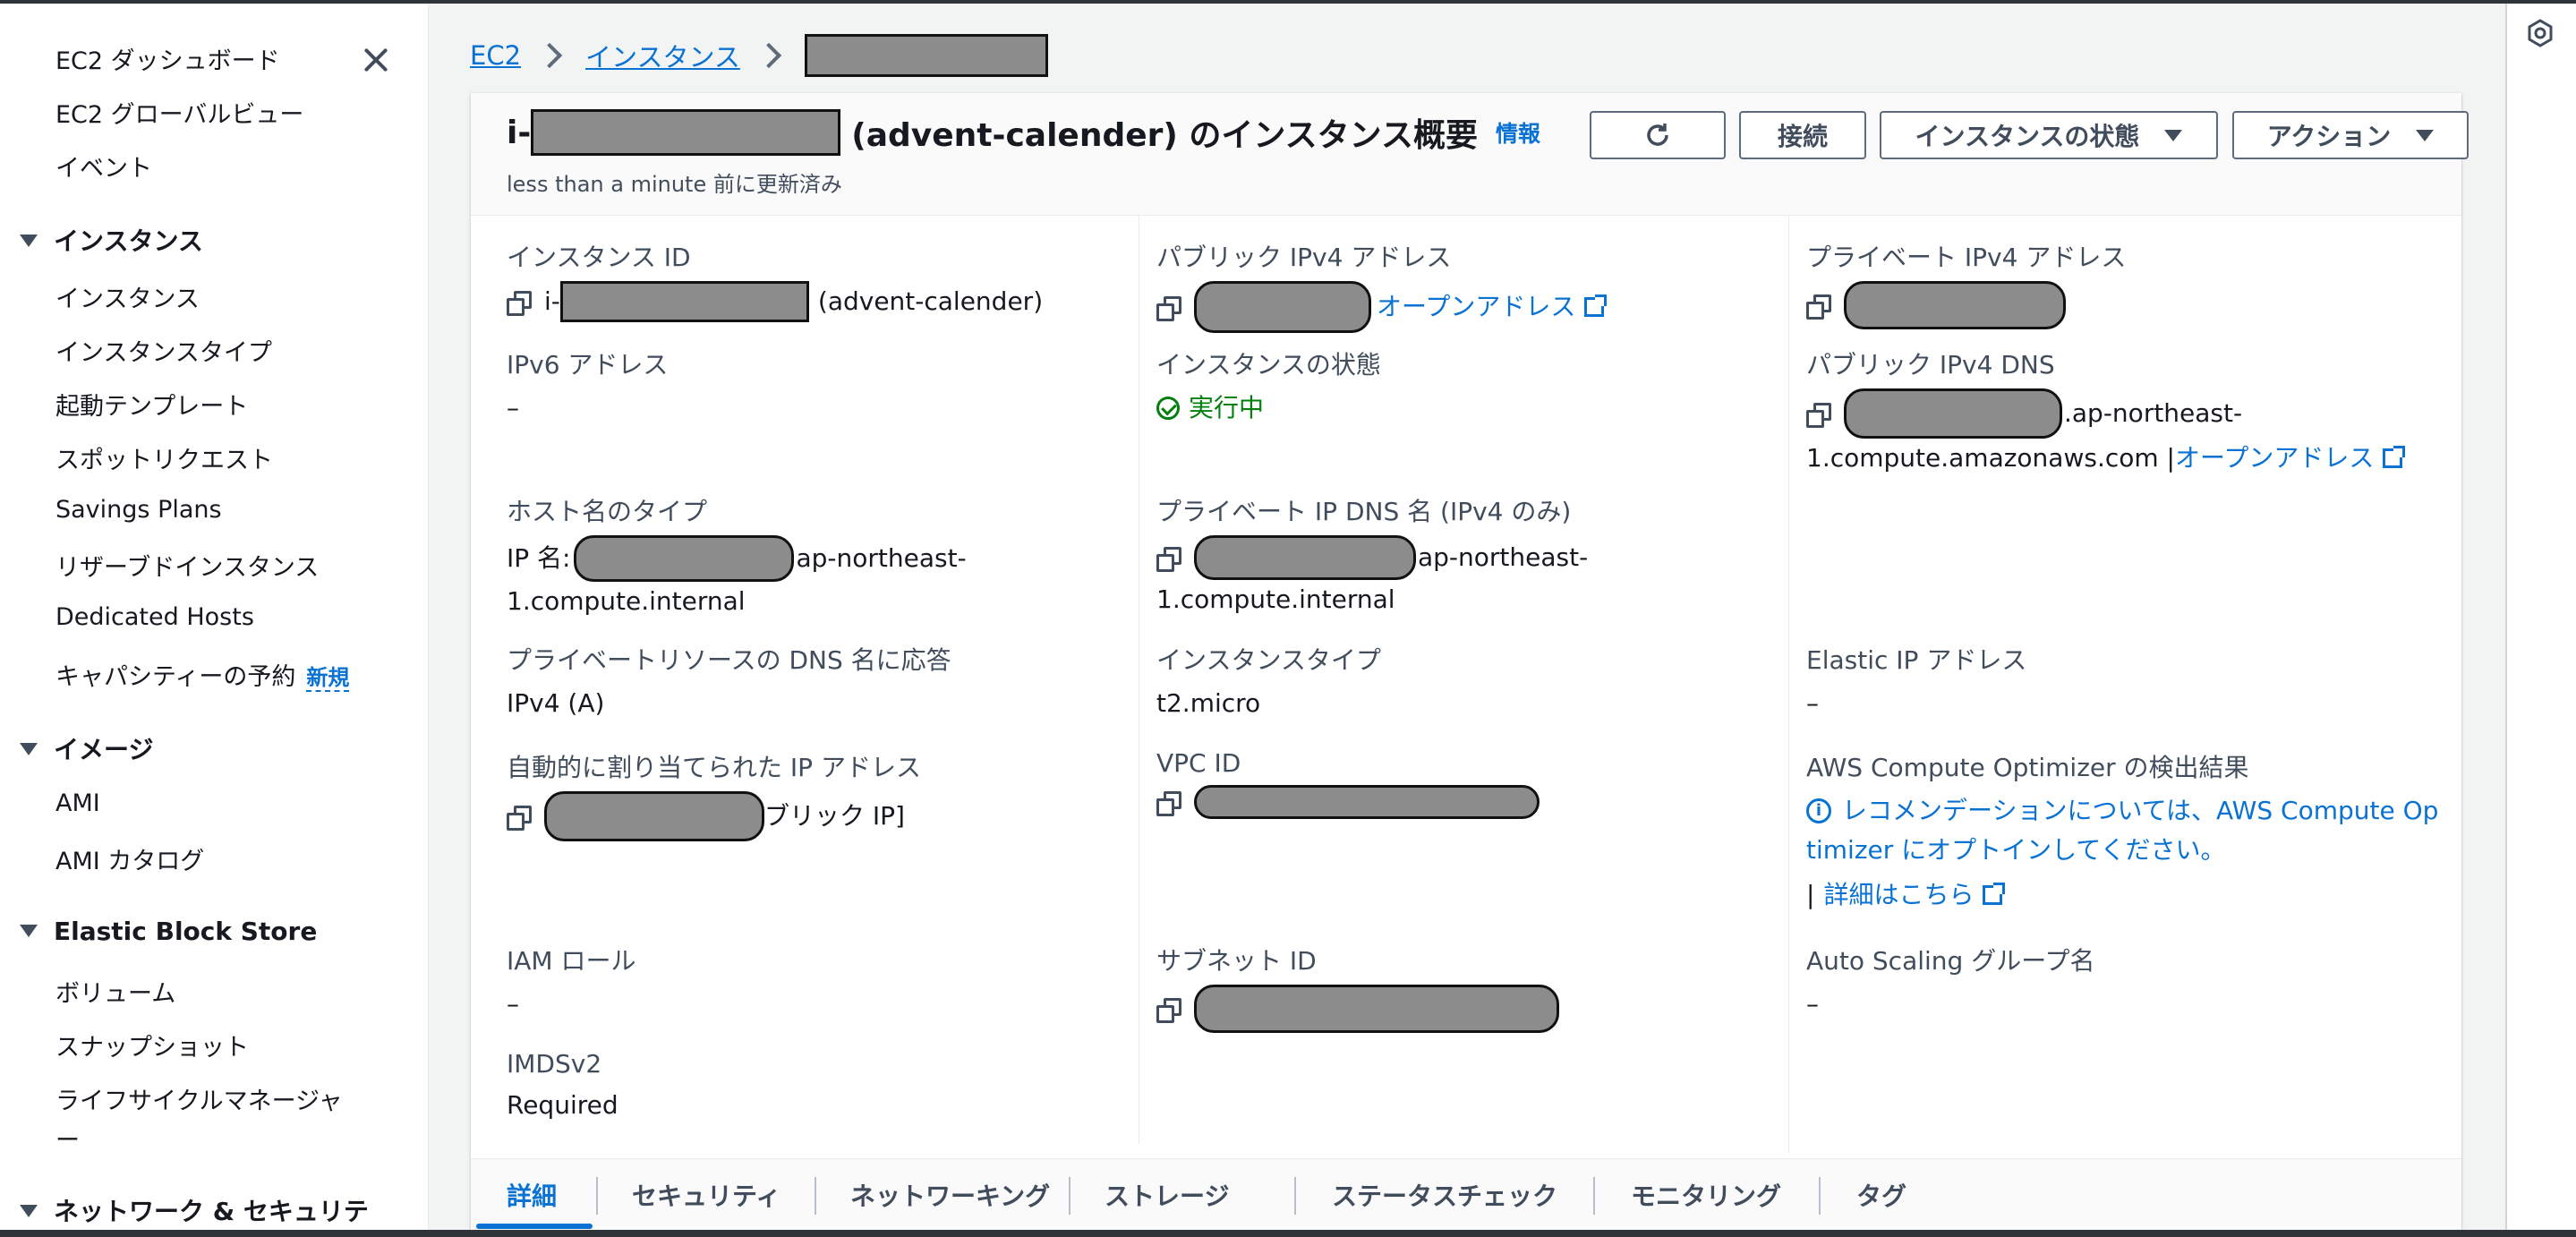  I want to click on tab-networking: ネットワーキング, so click(950, 1195).